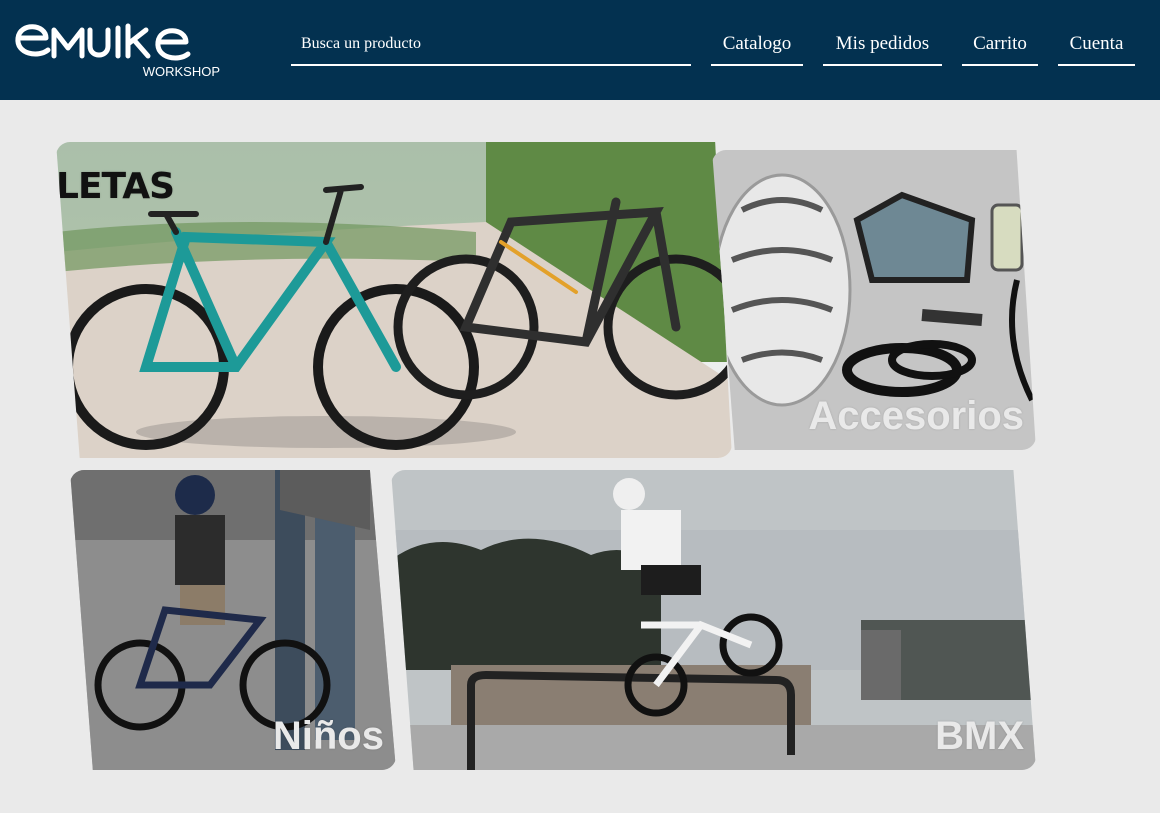 This screenshot has height=813, width=1160. I want to click on tile-label-ninos: Niños, so click(328, 736).